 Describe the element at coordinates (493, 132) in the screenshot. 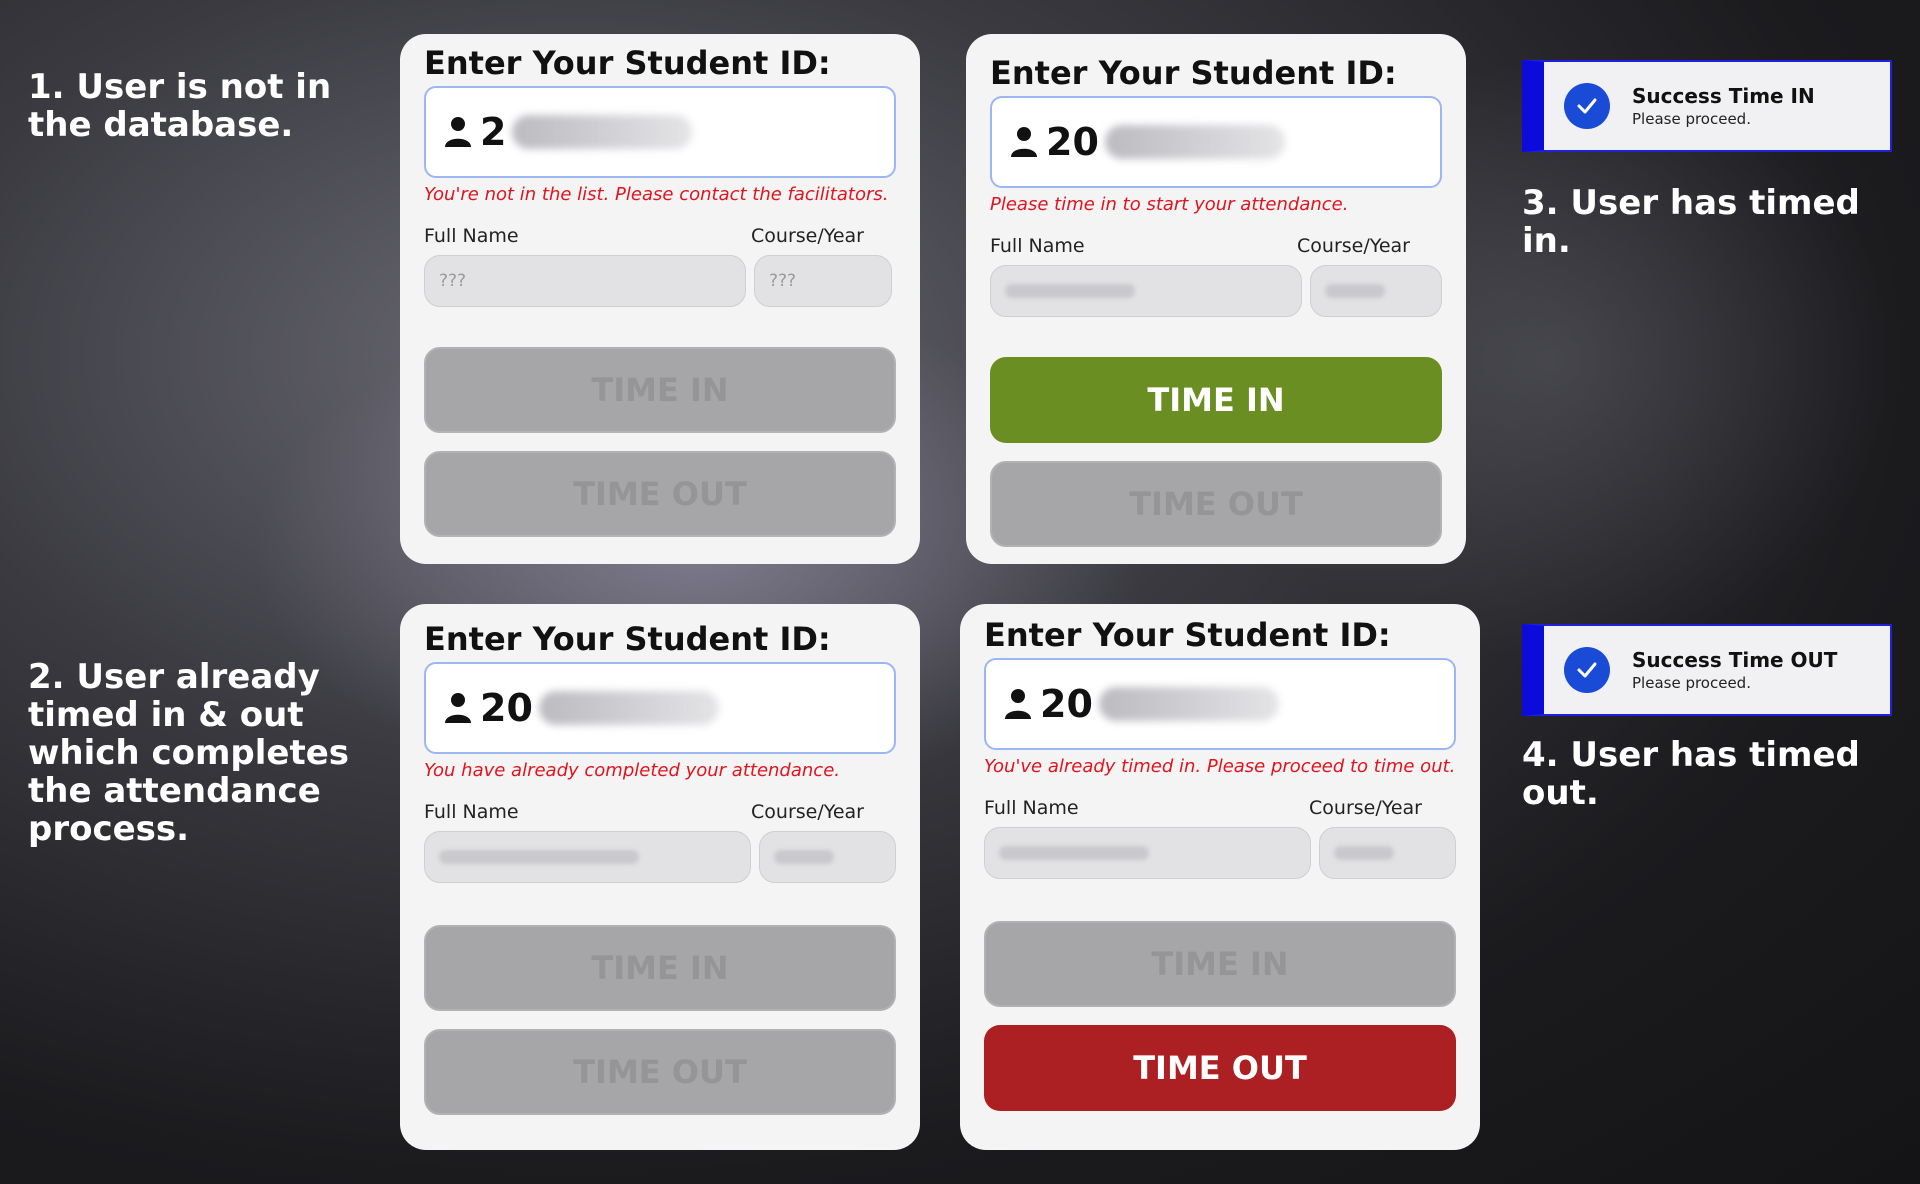

I see `student-id-value: 2` at that location.